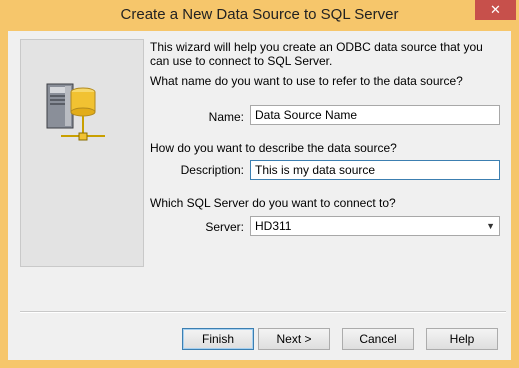 Image resolution: width=519 pixels, height=368 pixels. I want to click on server-select-value: HD311, so click(273, 226).